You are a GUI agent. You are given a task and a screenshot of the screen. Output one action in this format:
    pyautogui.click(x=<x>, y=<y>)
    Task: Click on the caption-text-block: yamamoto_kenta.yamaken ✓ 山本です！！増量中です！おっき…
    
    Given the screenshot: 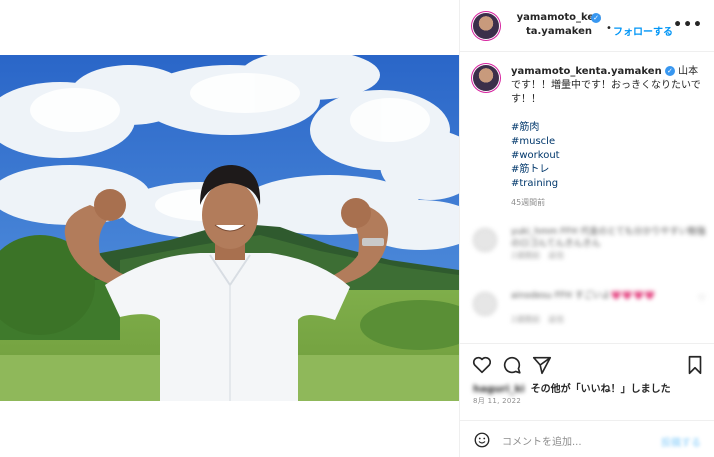 What is the action you would take?
    pyautogui.click(x=607, y=86)
    